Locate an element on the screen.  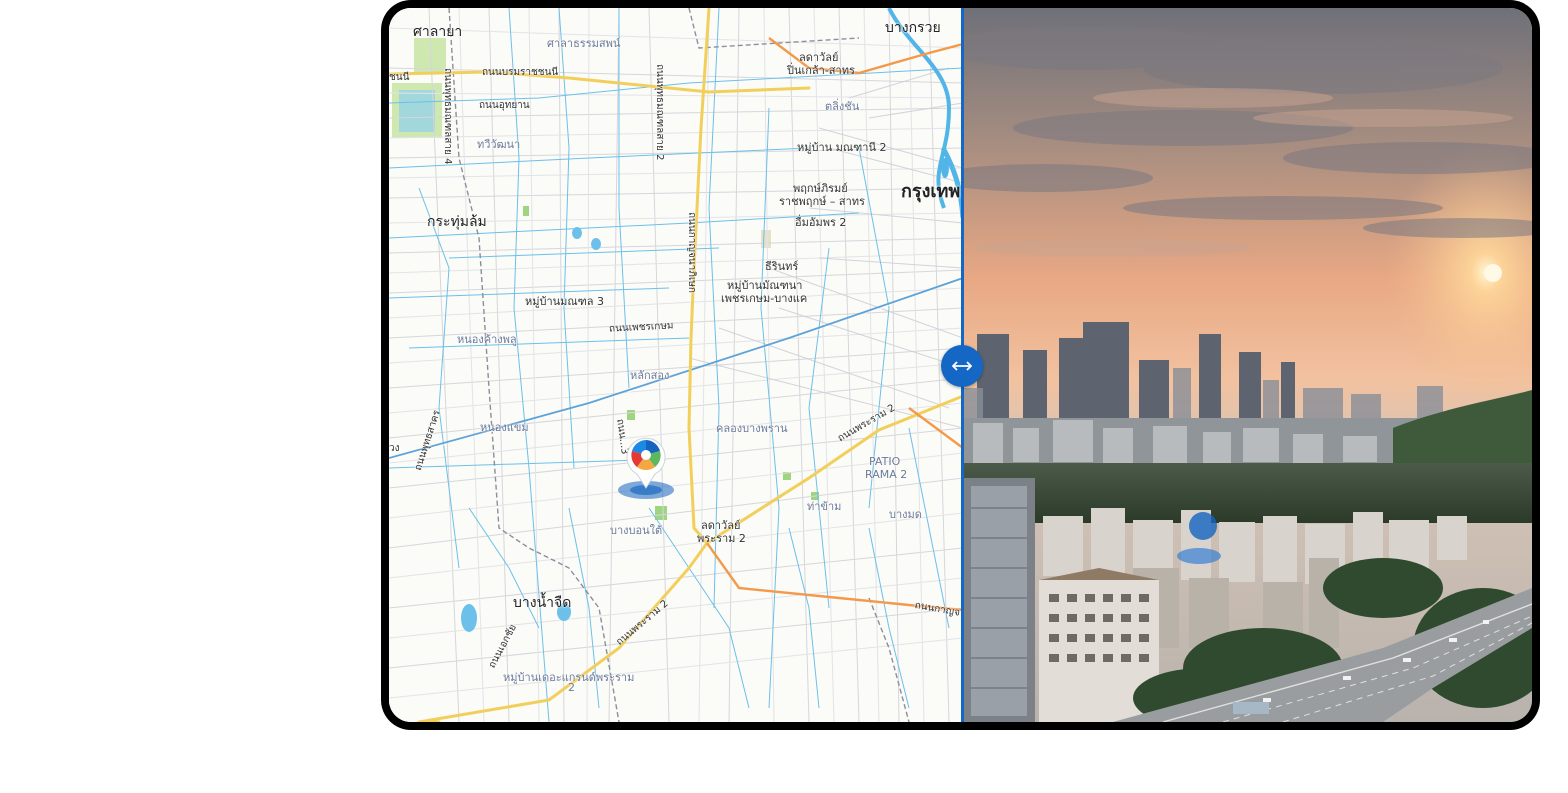
location-pin-icon is located at coordinates (646, 462).